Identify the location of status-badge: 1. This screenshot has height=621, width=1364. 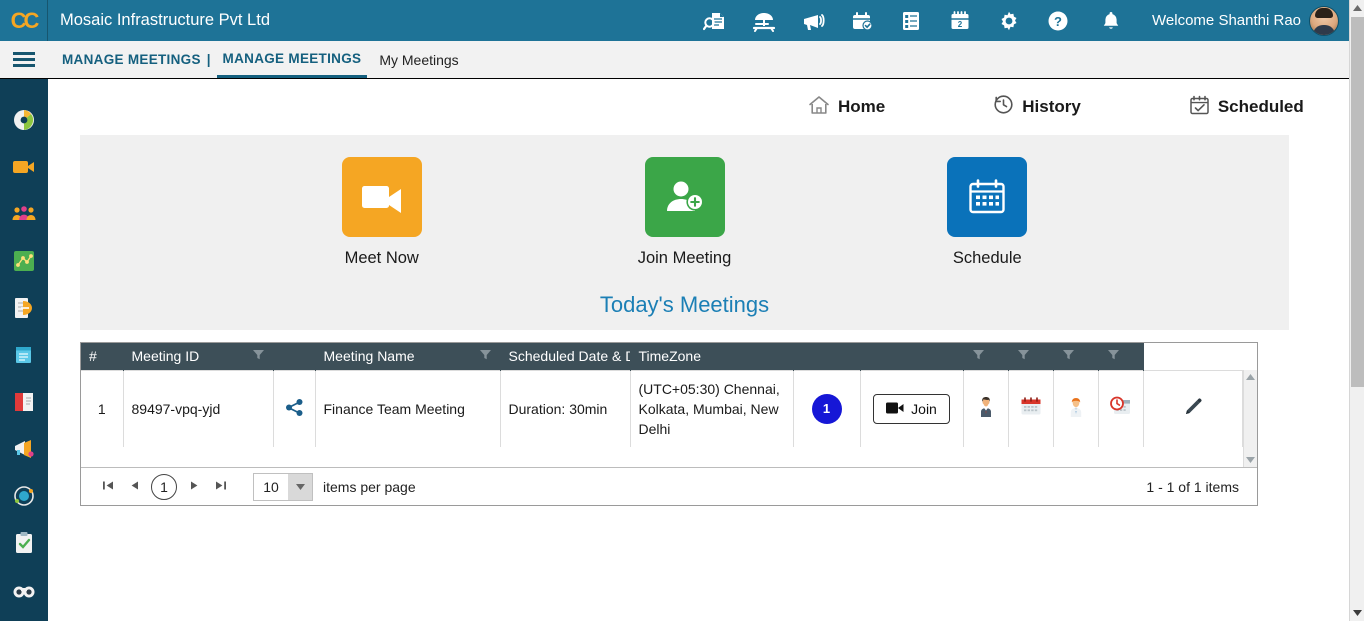
(826, 408).